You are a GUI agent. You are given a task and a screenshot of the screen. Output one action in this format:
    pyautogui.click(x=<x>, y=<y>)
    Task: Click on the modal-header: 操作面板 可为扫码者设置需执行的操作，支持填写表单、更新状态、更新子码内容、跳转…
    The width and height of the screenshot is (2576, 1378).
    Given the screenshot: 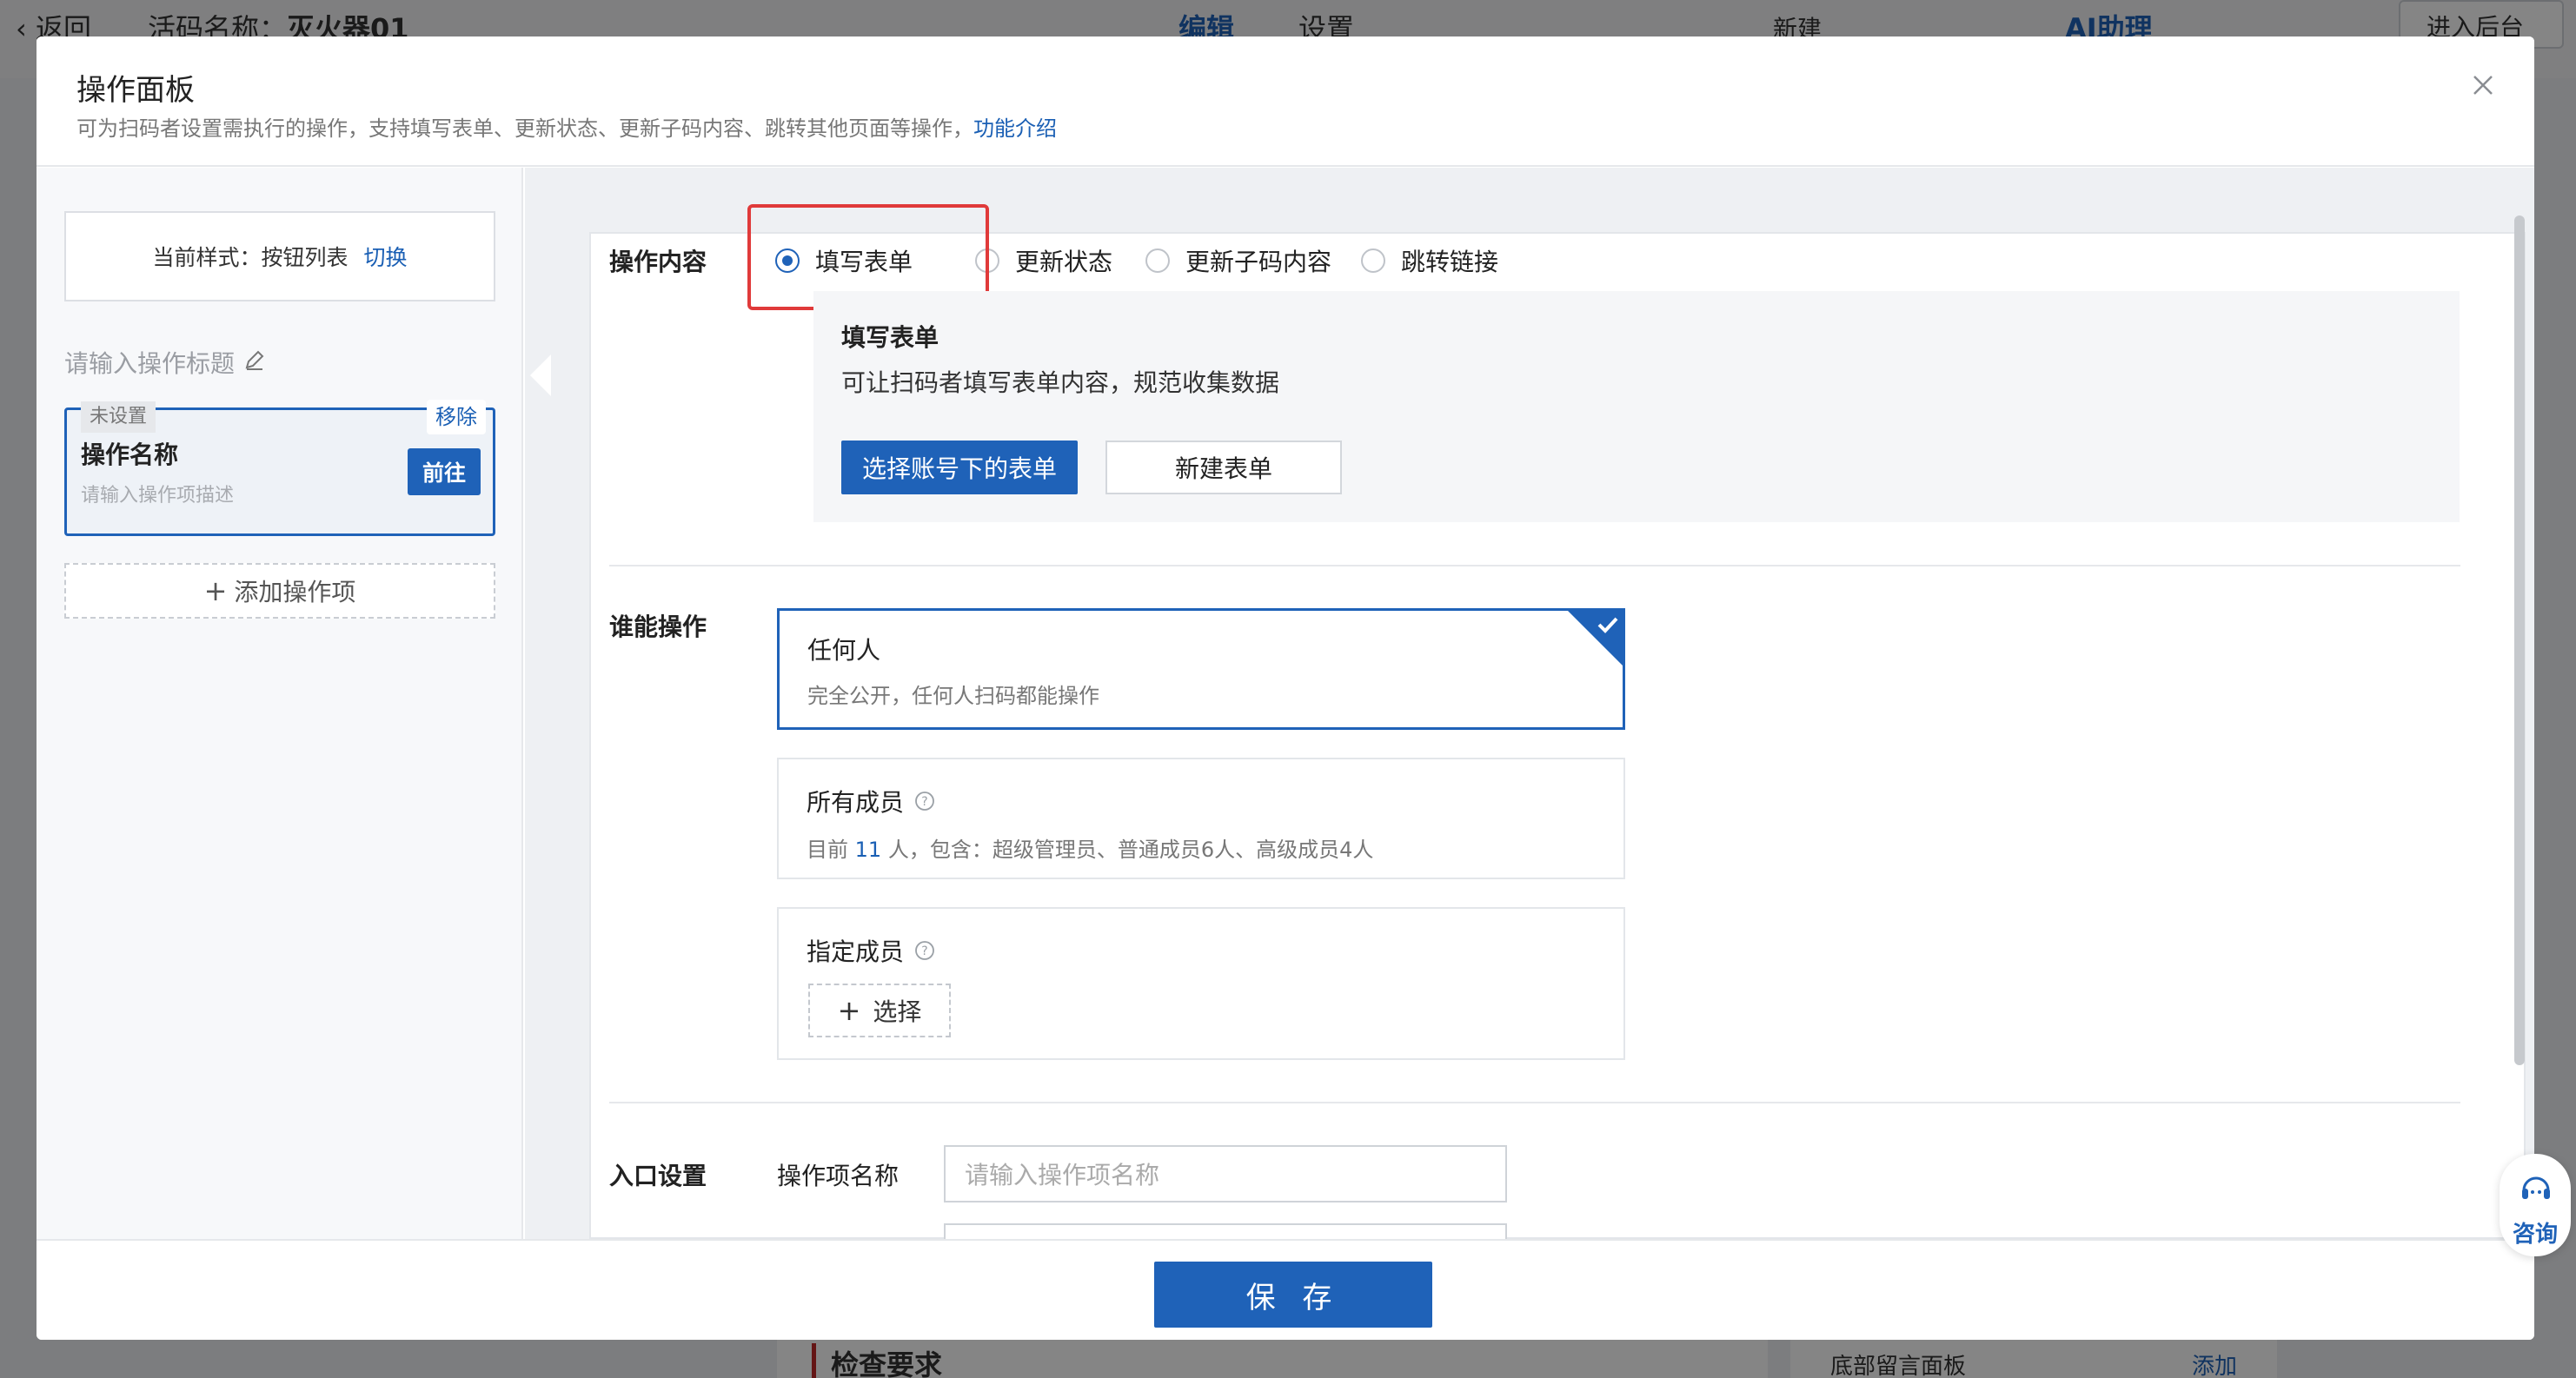 What is the action you would take?
    pyautogui.click(x=1285, y=101)
    